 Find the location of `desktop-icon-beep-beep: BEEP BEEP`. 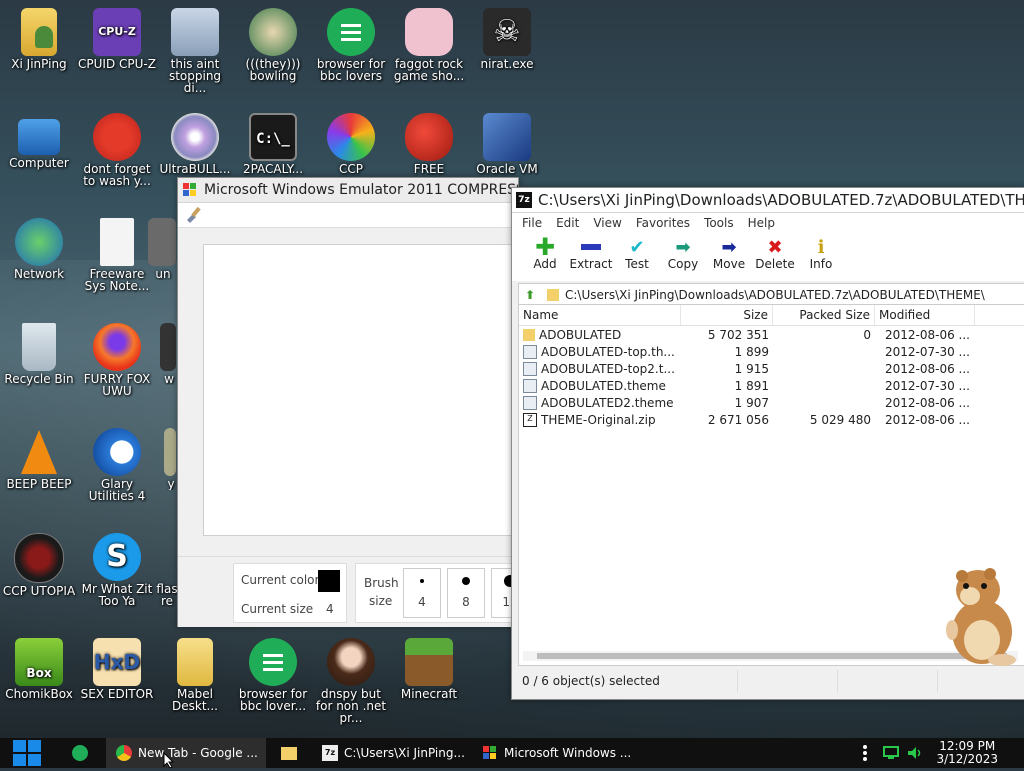

desktop-icon-beep-beep: BEEP BEEP is located at coordinates (39, 459).